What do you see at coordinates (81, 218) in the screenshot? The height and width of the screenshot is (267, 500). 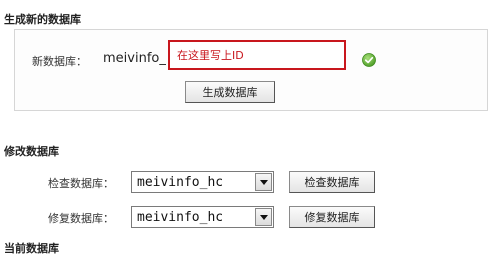 I see `repair-db-label: 修复数据库：` at bounding box center [81, 218].